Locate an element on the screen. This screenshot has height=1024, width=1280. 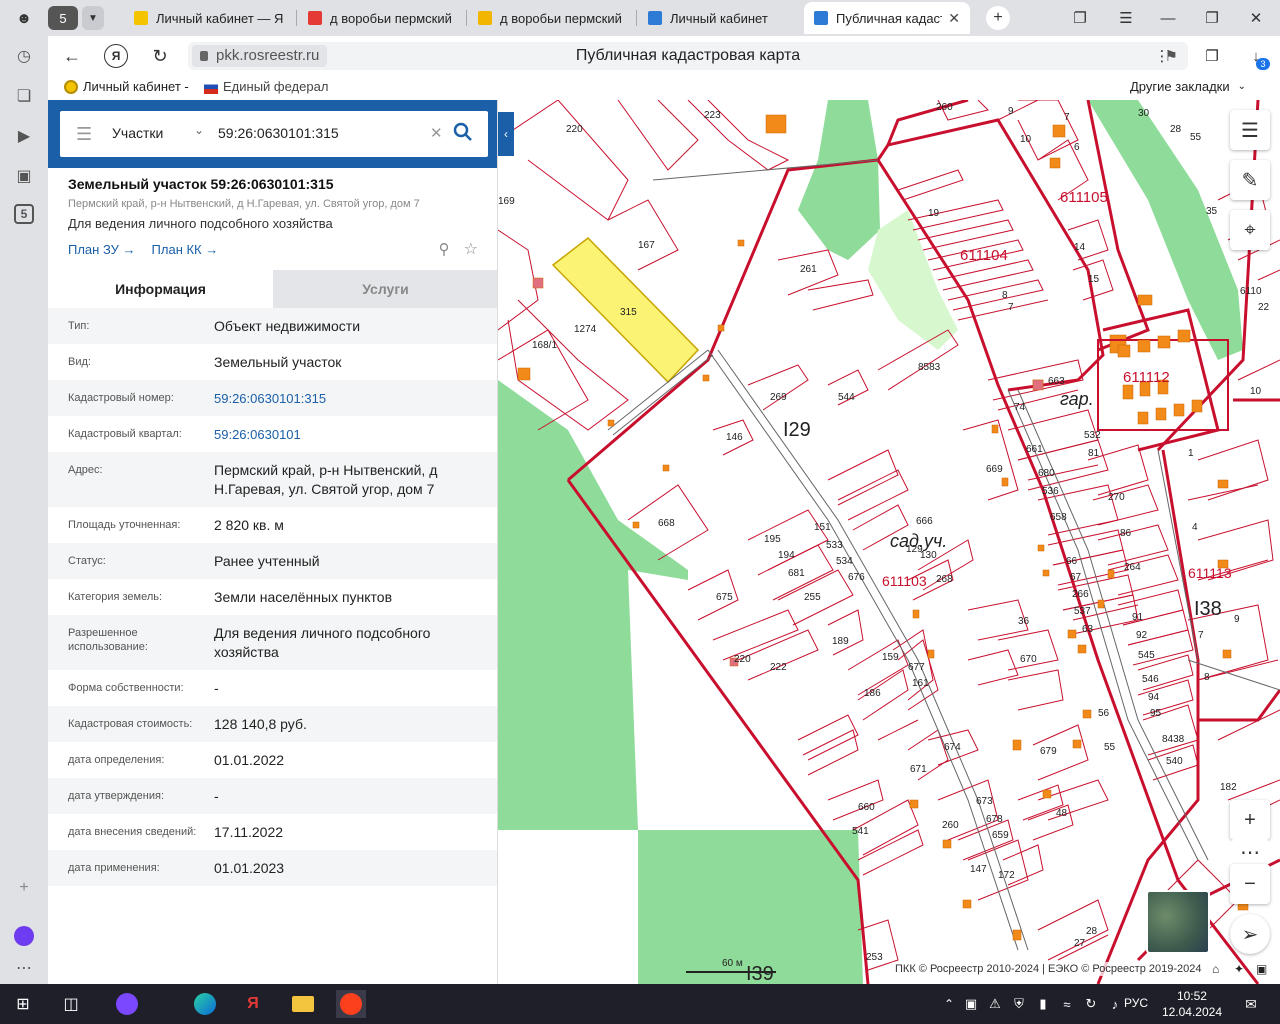
tabs-dropdown-icon: ▼ is located at coordinates (93, 18).